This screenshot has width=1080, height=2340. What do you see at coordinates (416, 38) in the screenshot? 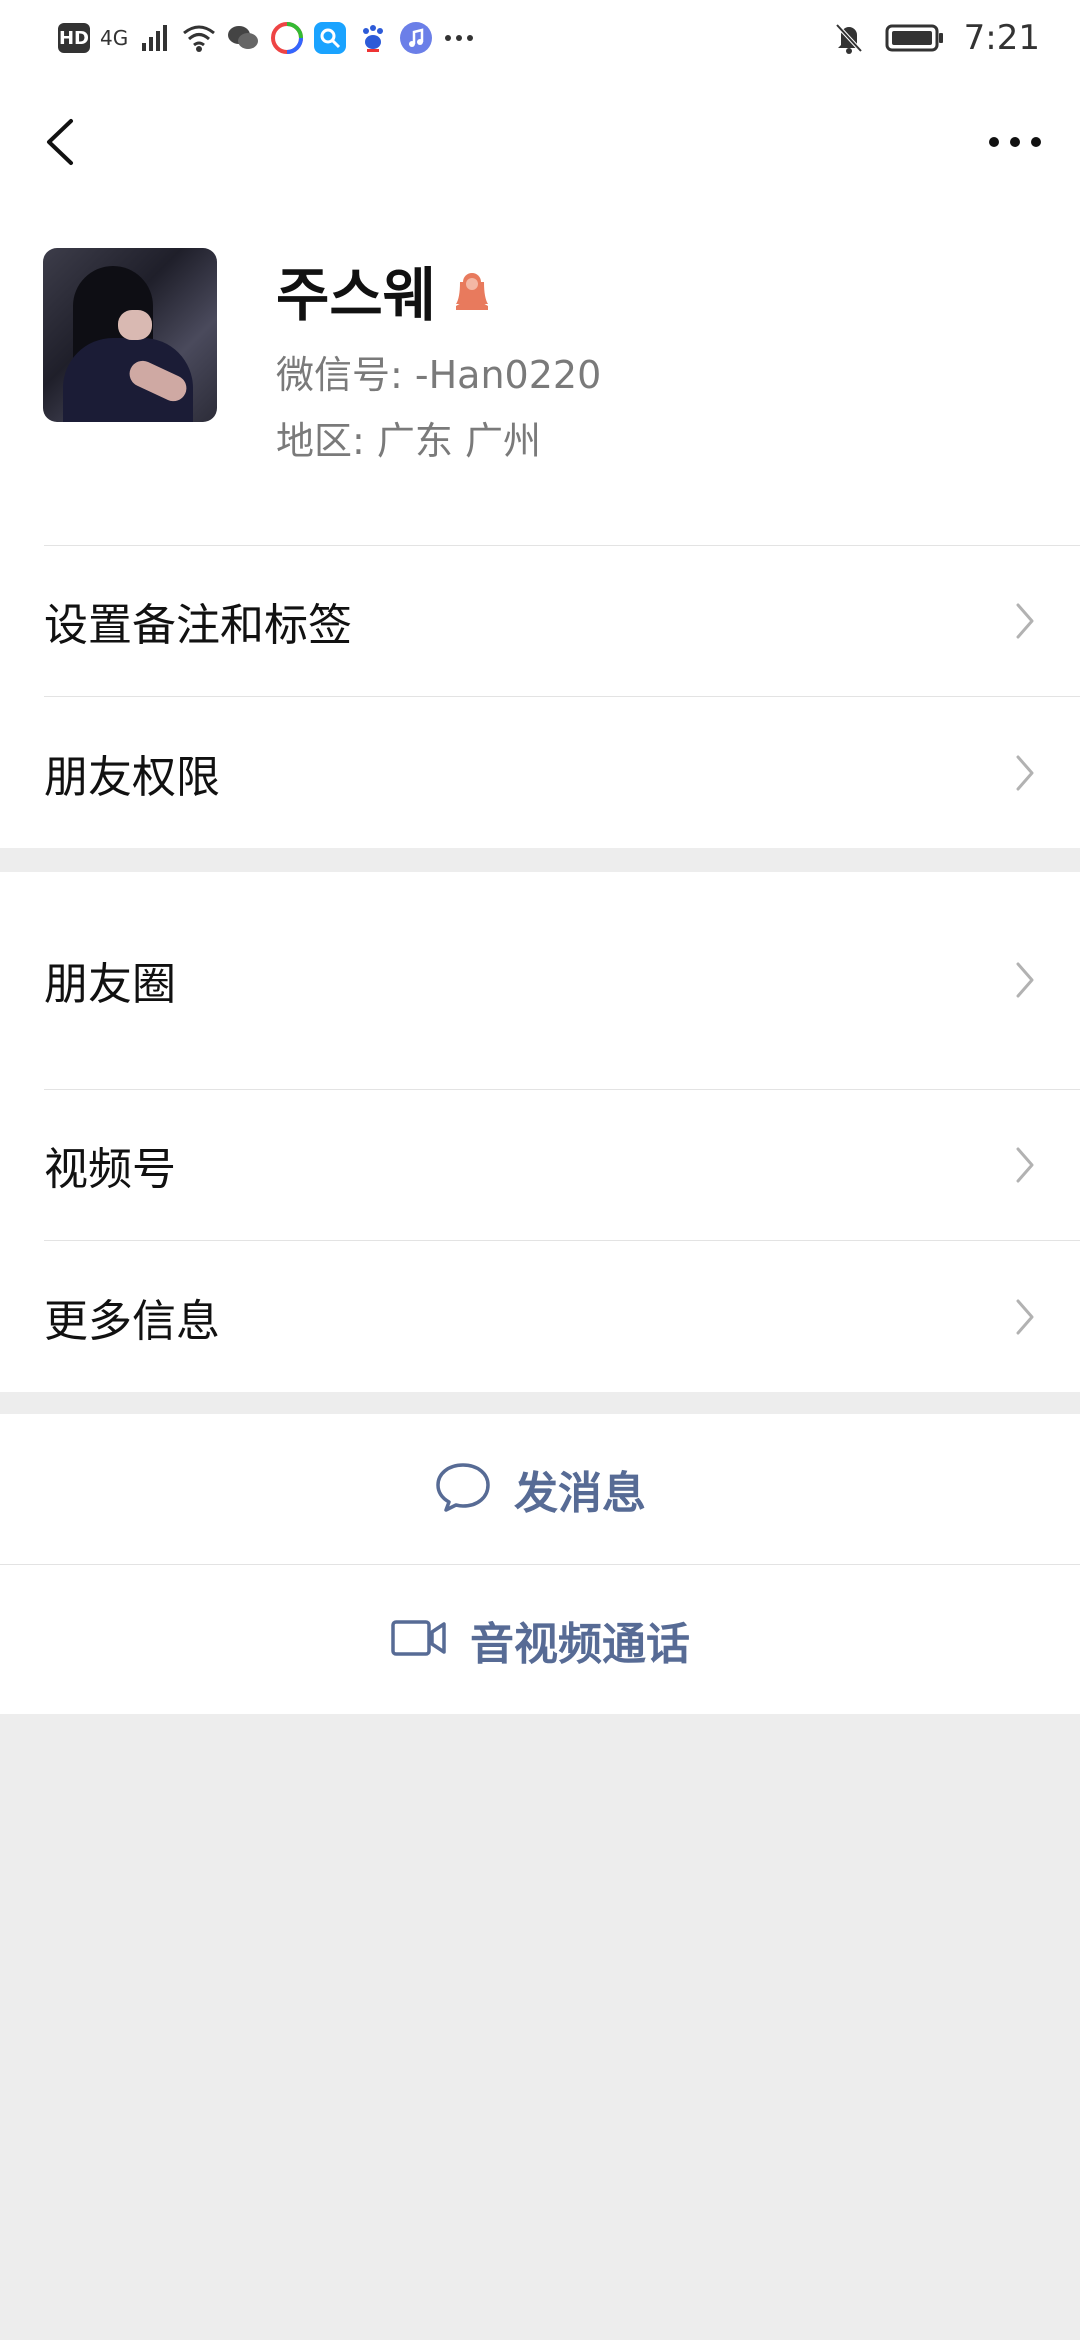
I see `music-icon` at bounding box center [416, 38].